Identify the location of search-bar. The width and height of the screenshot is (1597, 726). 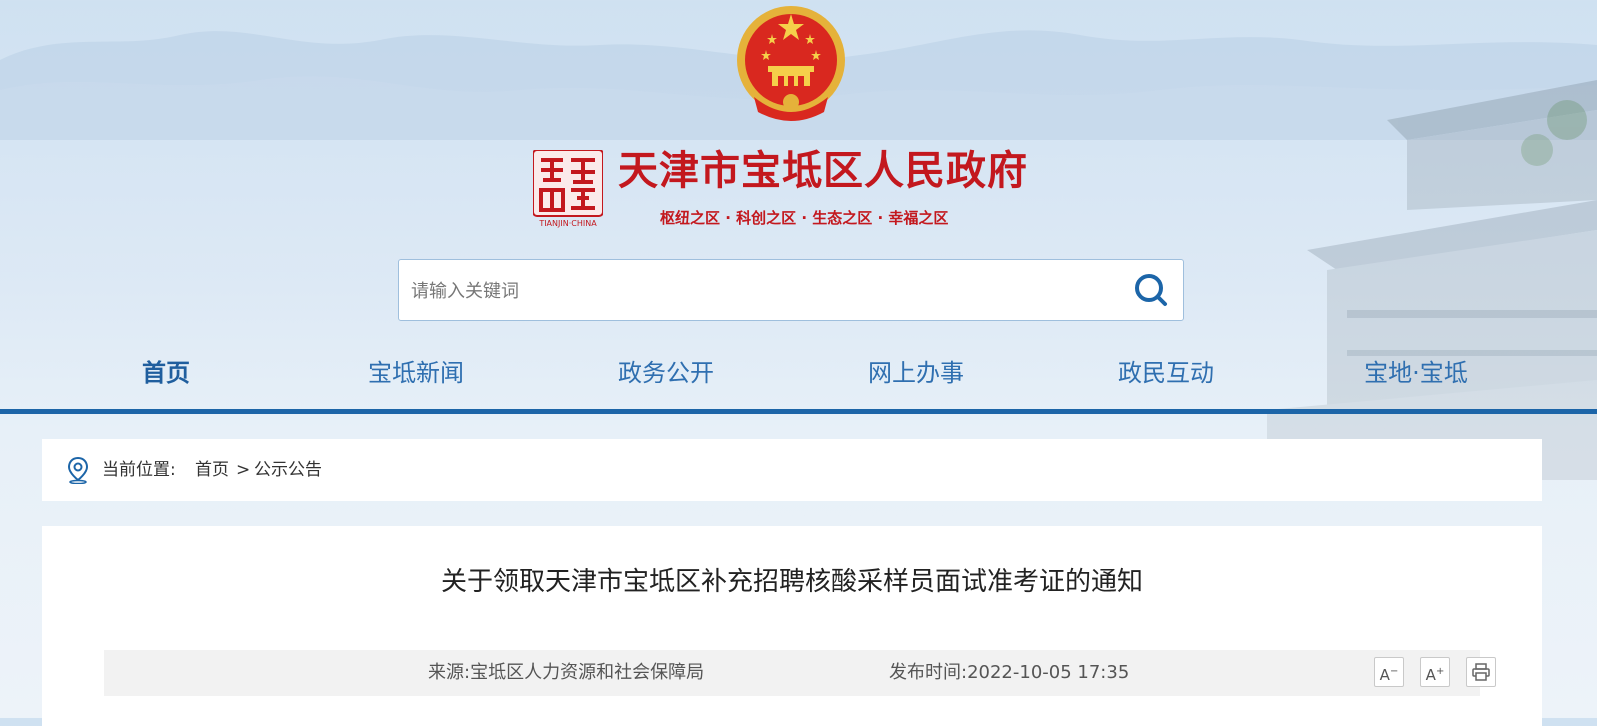
(791, 290).